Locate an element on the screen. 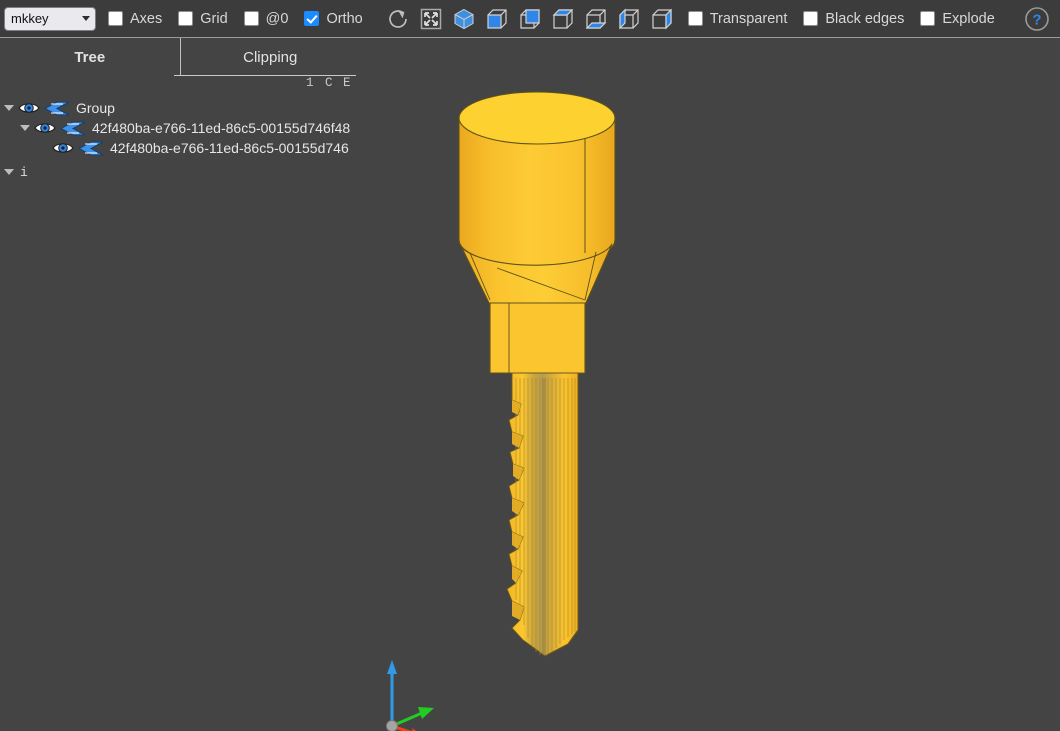  black-edges-checkbox-box is located at coordinates (811, 18).